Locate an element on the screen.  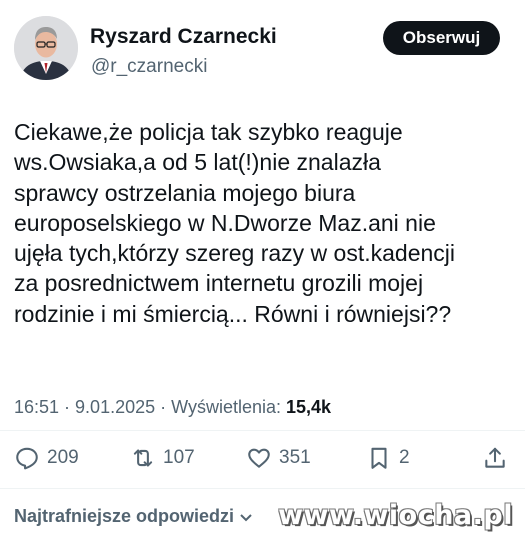
bookmark-button: 2 is located at coordinates (388, 458).